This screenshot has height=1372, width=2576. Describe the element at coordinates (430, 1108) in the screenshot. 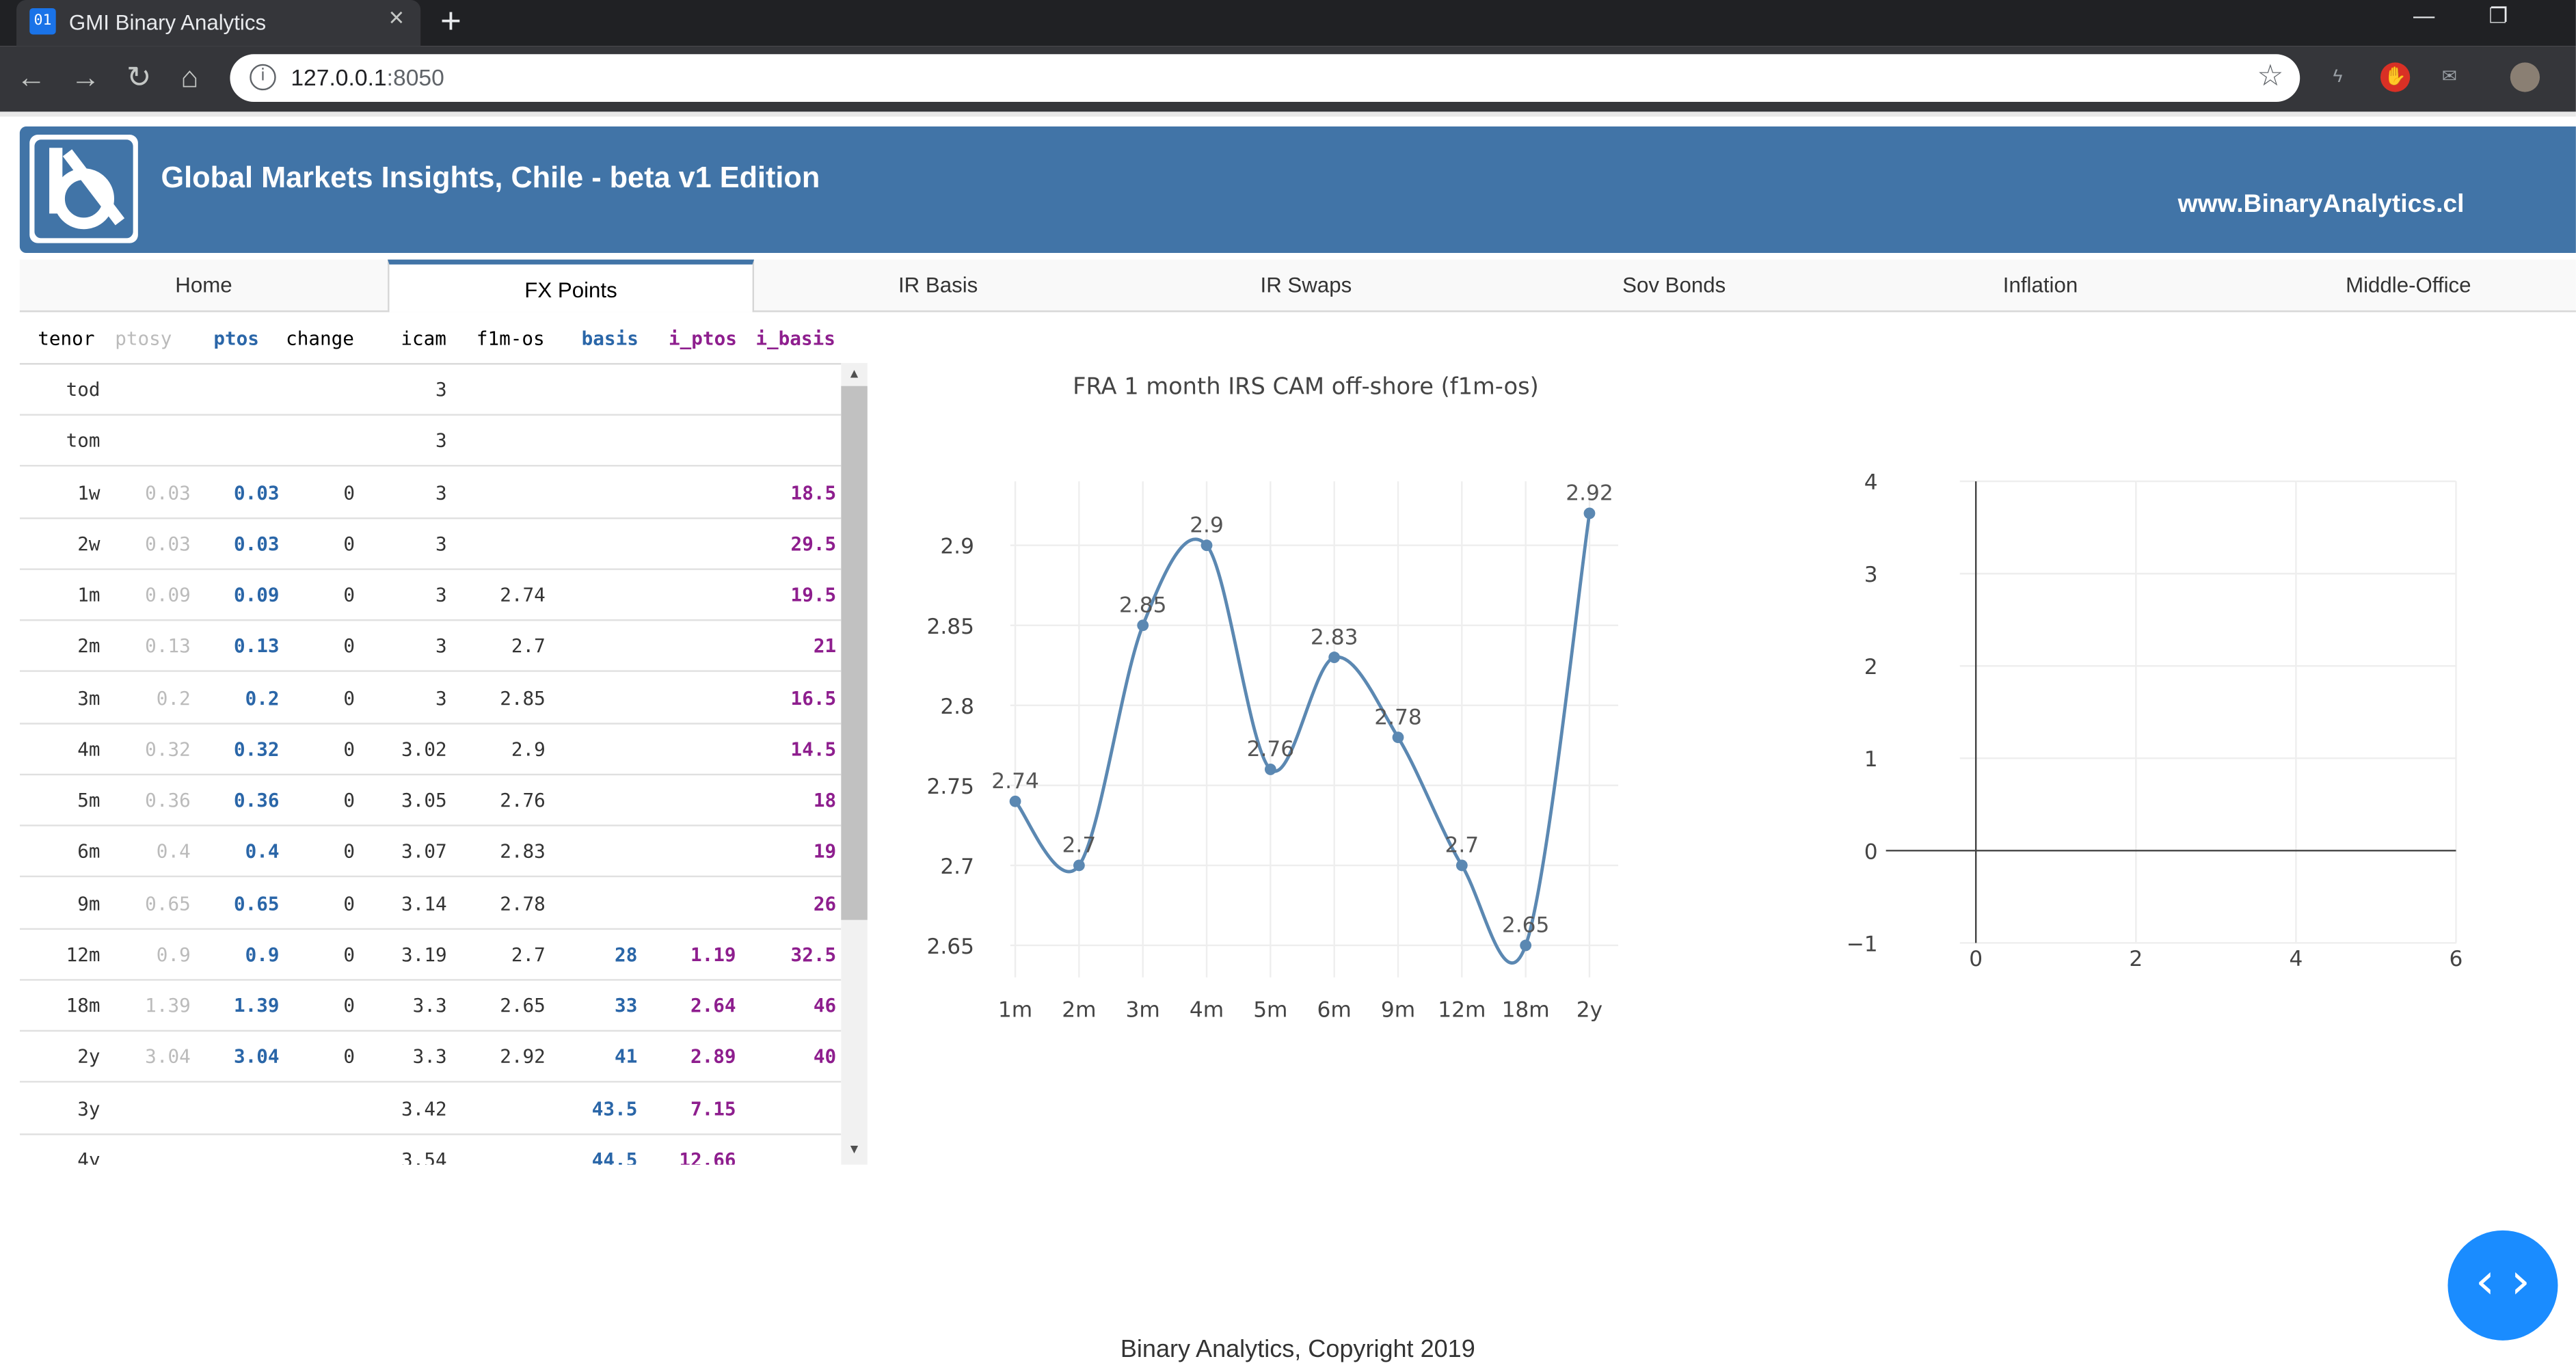

I see `table-row: 3y 3.42 43.5 7.15` at that location.